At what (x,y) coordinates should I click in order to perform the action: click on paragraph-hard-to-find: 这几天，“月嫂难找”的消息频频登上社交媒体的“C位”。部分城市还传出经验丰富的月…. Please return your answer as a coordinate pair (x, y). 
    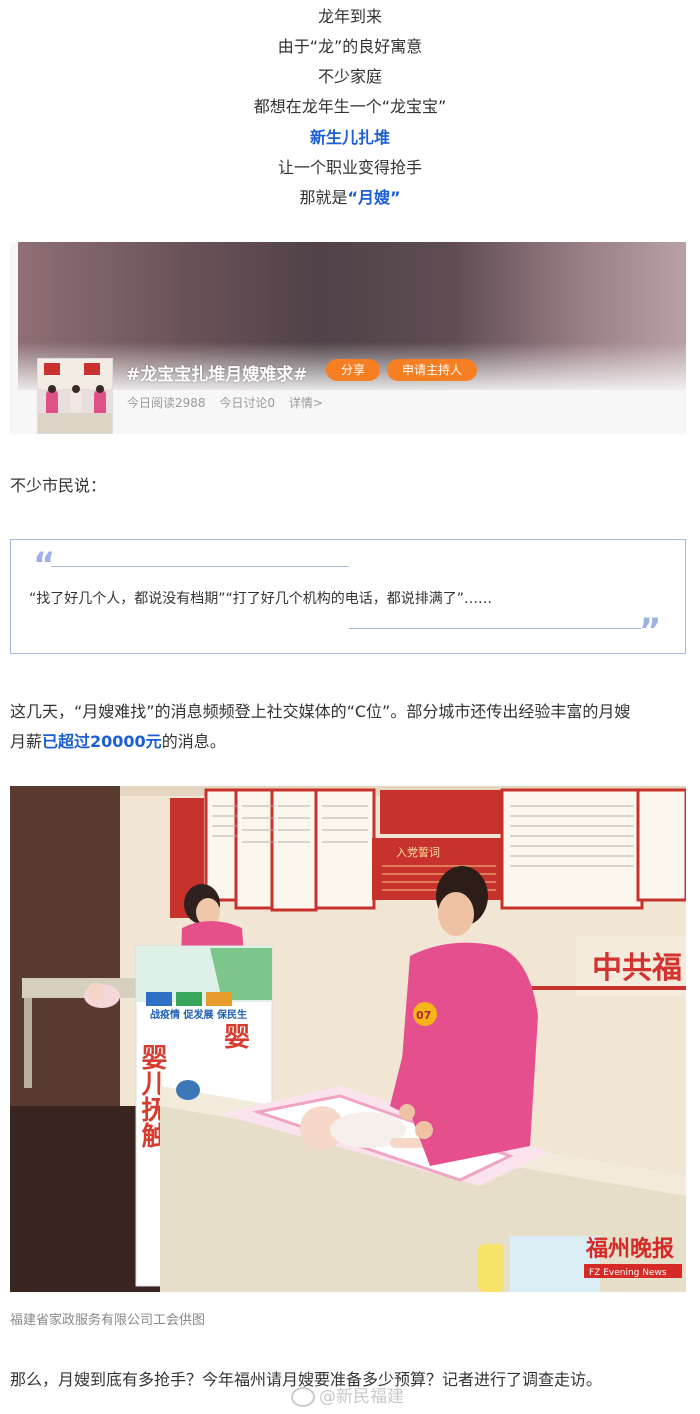
    Looking at the image, I should click on (350, 727).